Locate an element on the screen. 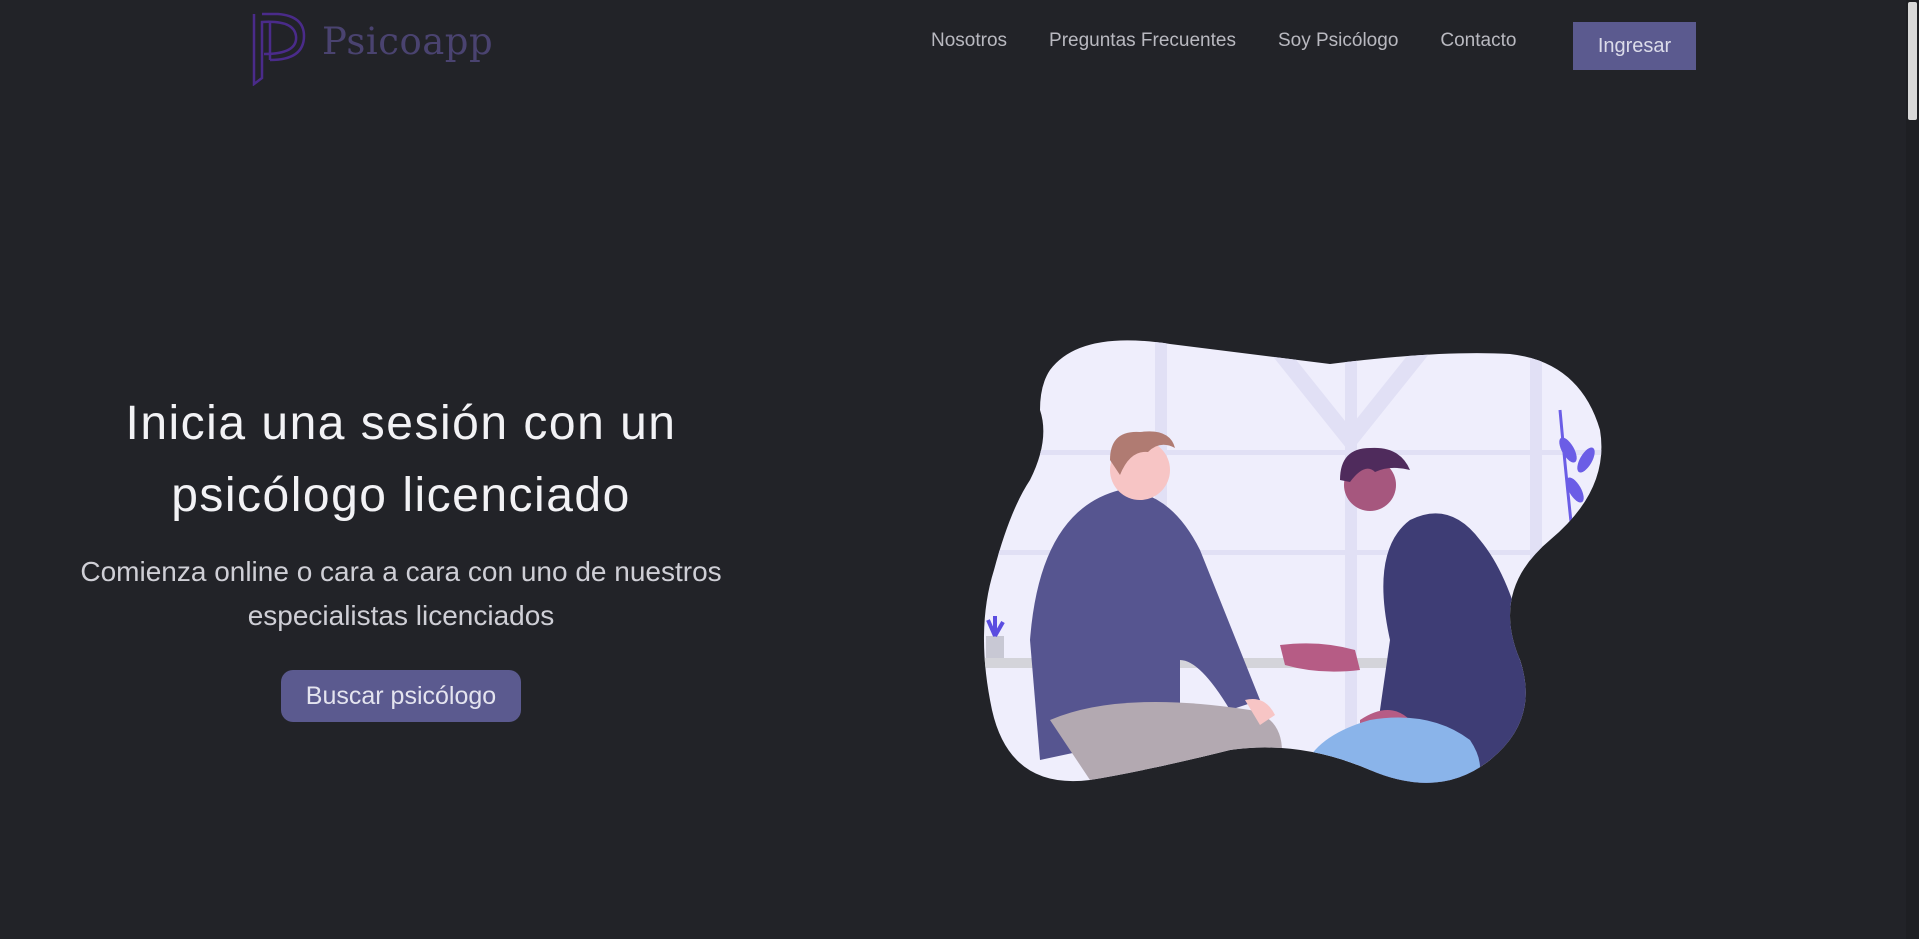 This screenshot has width=1919, height=939. nav-link-preguntas-frecuentes: Preguntas Frecuentes is located at coordinates (1142, 41).